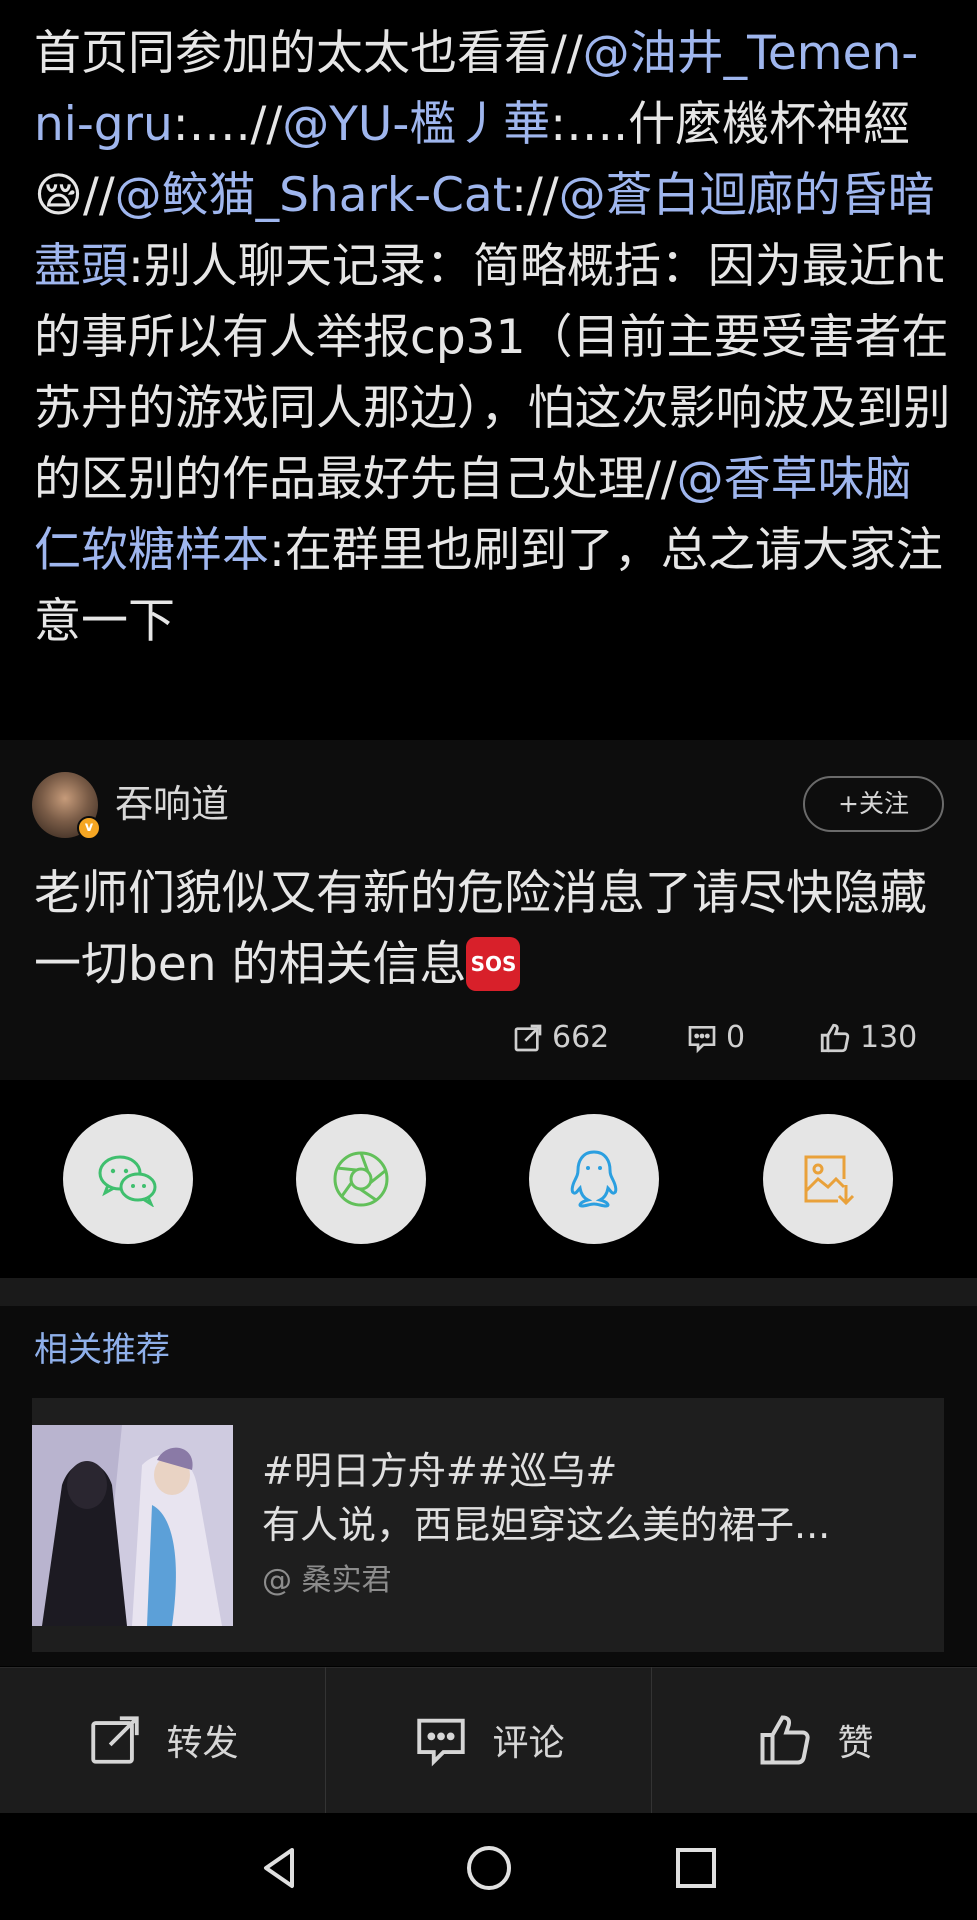  I want to click on save-image-icon, so click(829, 1180).